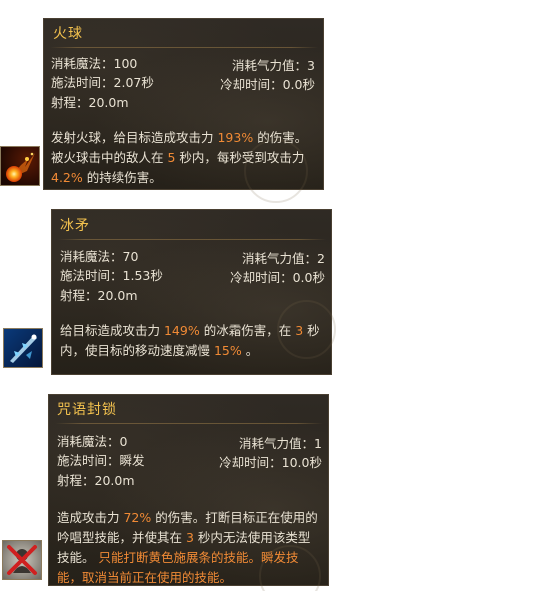 The width and height of the screenshot is (550, 591). Describe the element at coordinates (23, 348) in the screenshot. I see `ice-spear-icon` at that location.